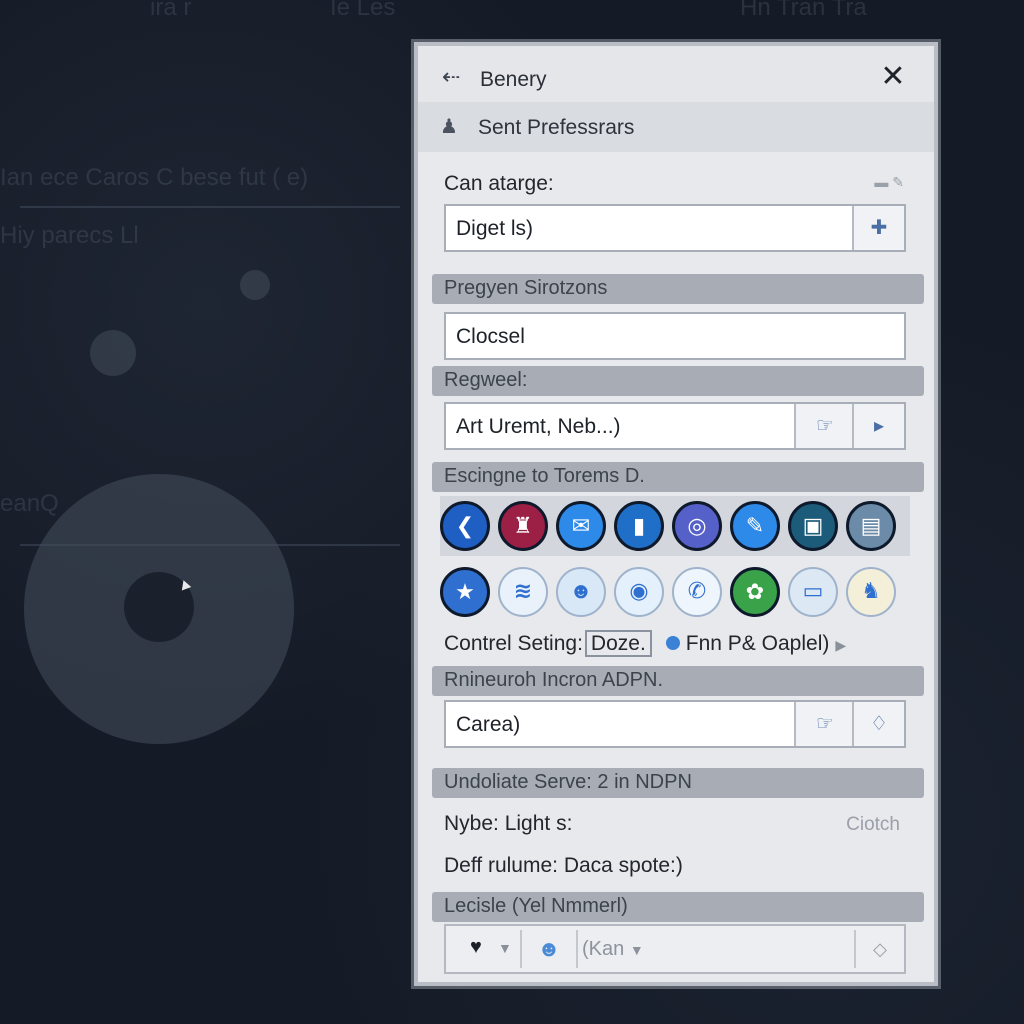  What do you see at coordinates (495, 228) in the screenshot?
I see `digest-value: Diget ls)` at bounding box center [495, 228].